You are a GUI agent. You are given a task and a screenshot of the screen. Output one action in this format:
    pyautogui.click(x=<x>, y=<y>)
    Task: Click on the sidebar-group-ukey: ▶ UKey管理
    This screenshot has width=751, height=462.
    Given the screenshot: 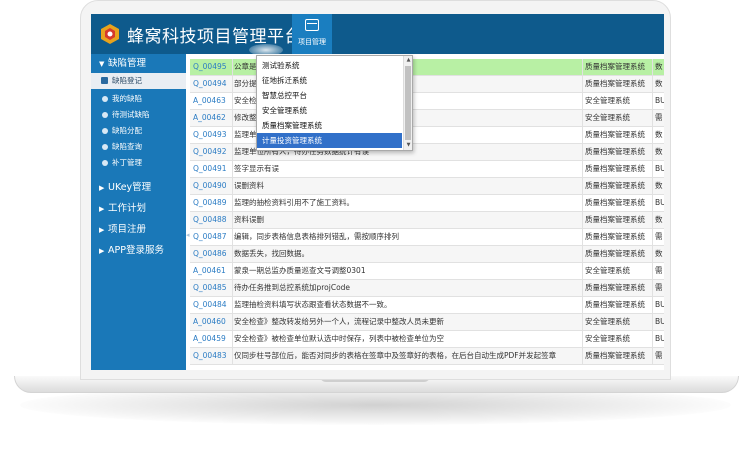 What is the action you would take?
    pyautogui.click(x=138, y=187)
    